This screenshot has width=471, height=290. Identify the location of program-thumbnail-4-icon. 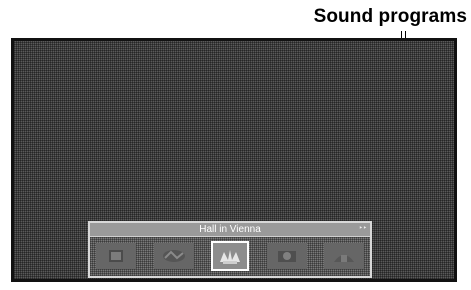
(286, 256).